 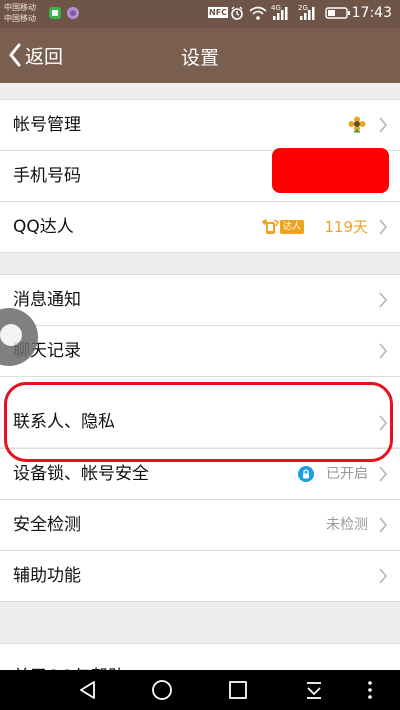 I want to click on row-label: 手机号码, so click(x=47, y=176).